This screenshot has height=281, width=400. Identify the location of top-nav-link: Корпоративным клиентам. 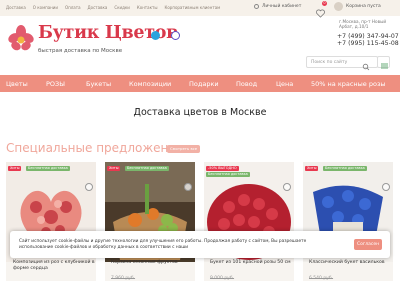
(193, 7).